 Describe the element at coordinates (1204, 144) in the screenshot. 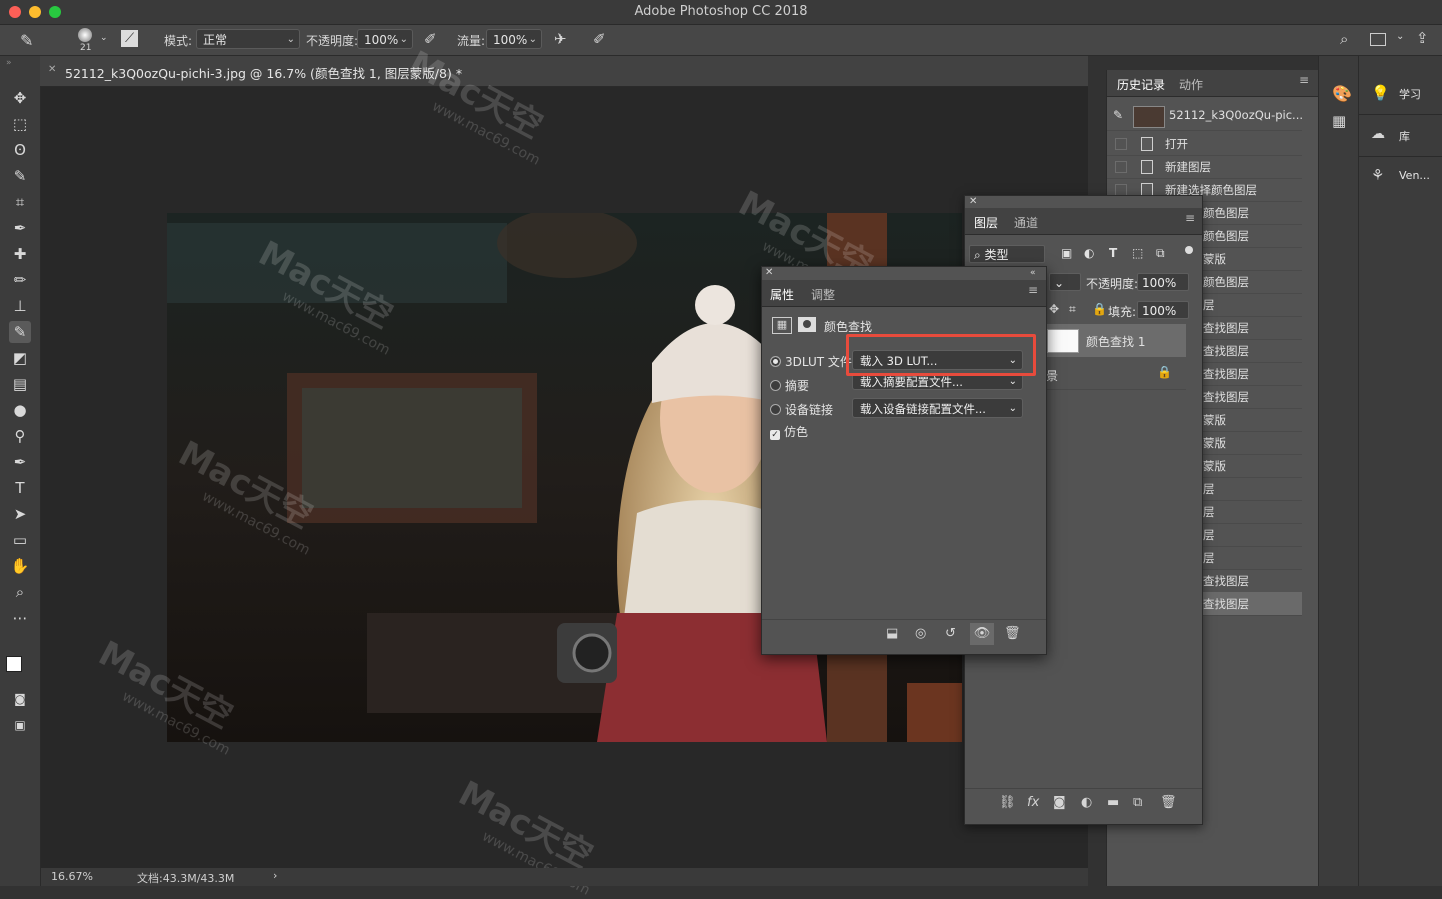

I see `history-item: 打开` at that location.